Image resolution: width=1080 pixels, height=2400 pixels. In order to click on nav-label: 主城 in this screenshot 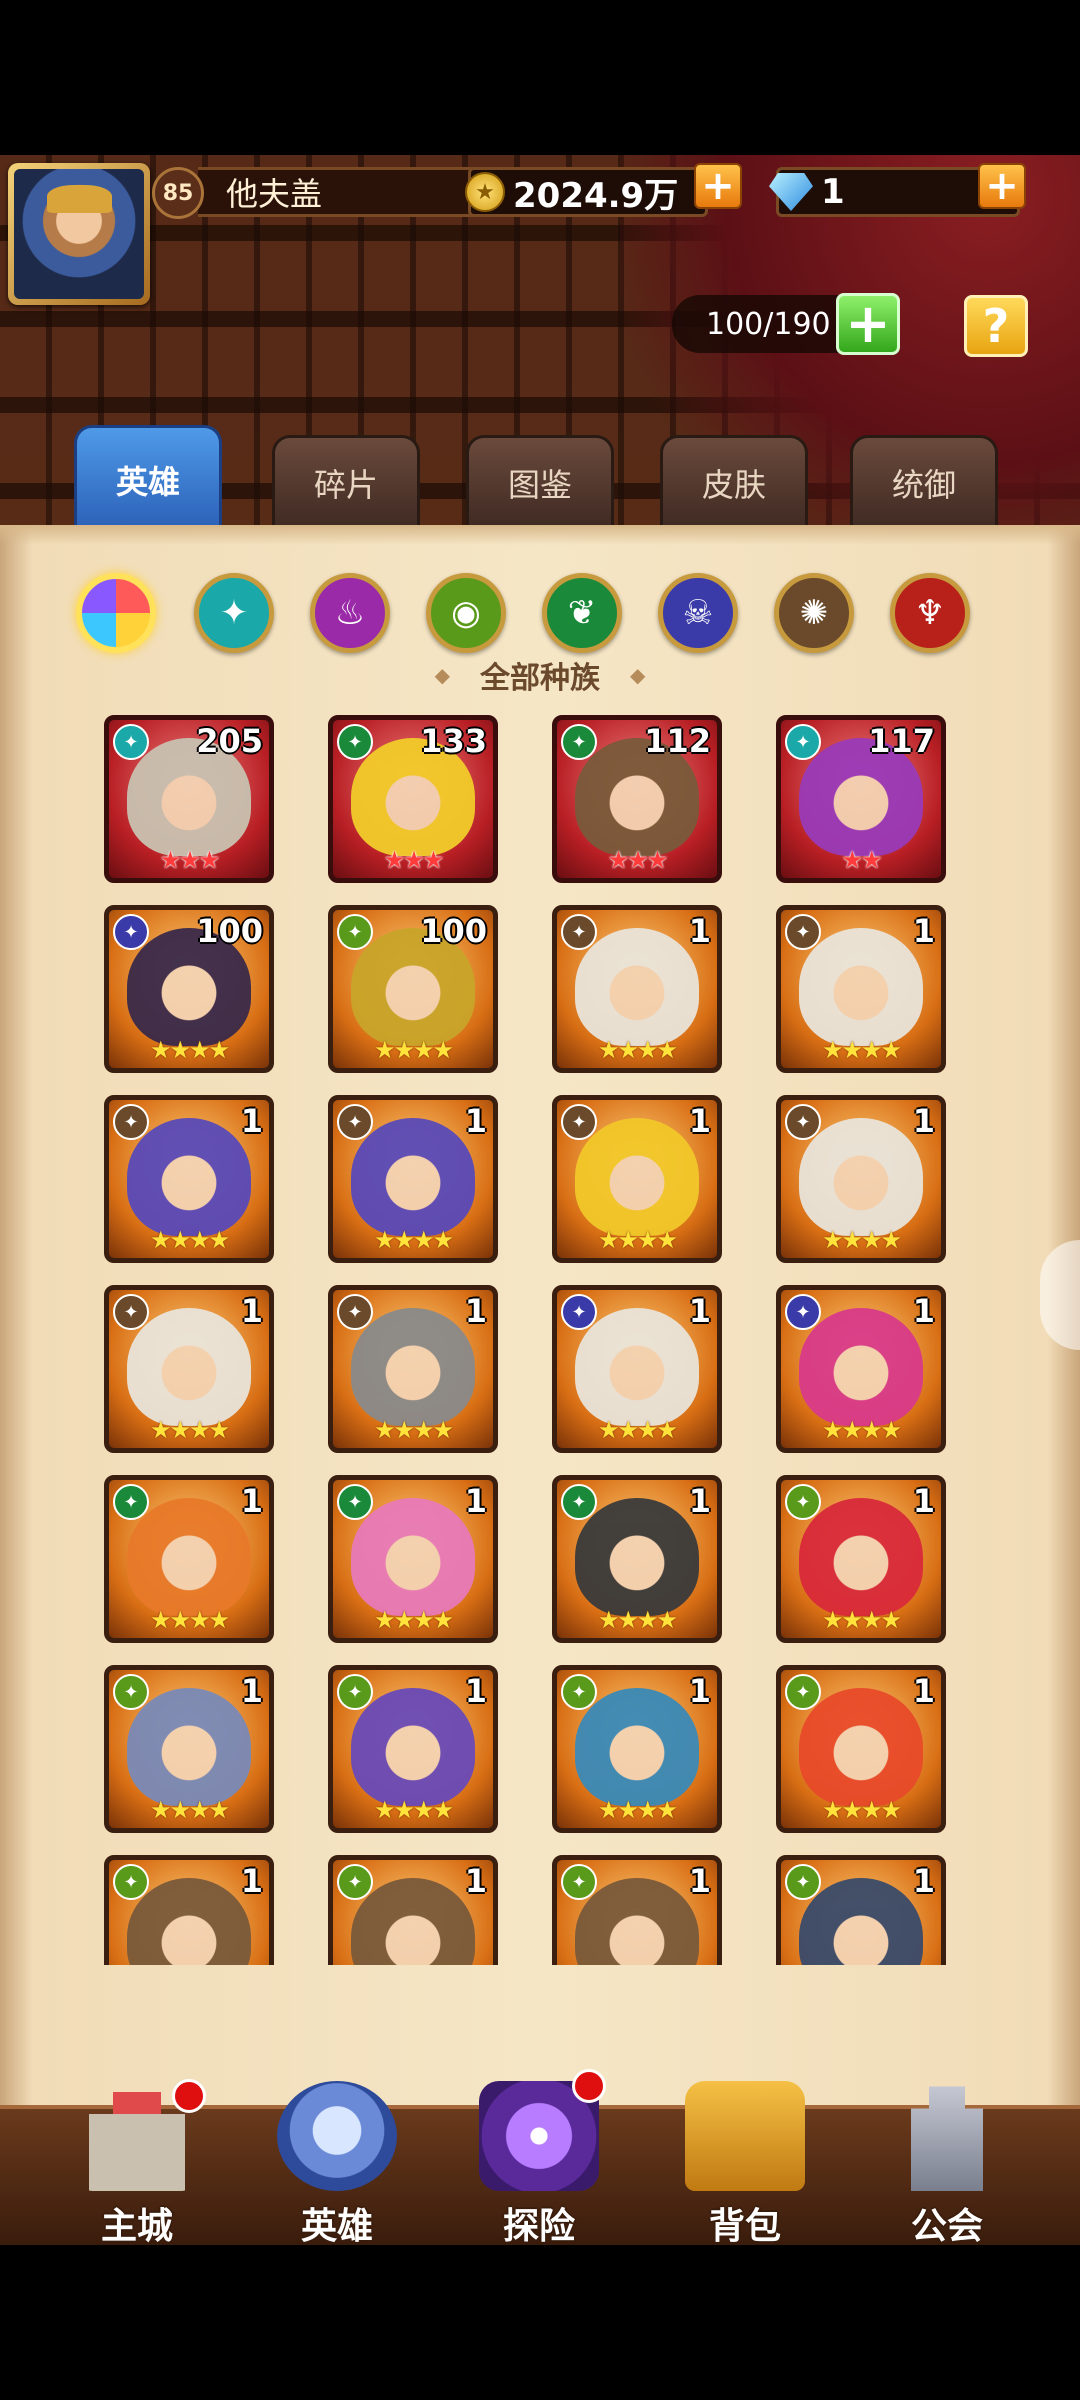, I will do `click(136, 2225)`.